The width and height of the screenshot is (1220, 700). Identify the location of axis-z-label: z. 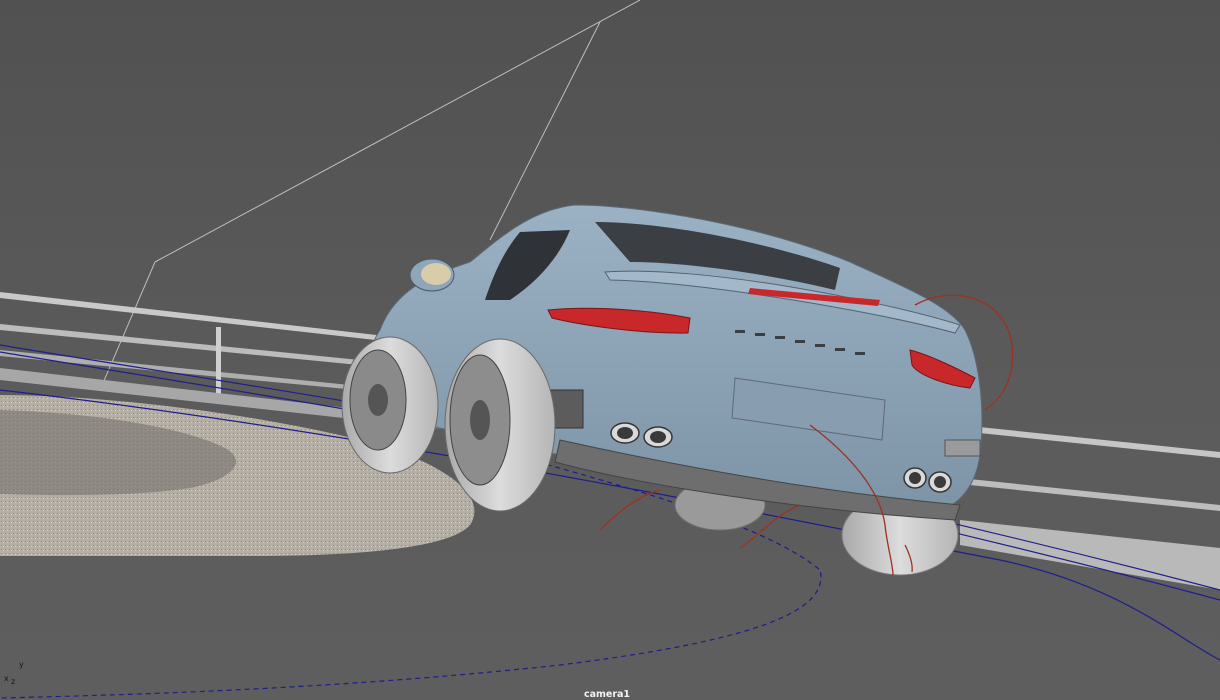
(13, 681).